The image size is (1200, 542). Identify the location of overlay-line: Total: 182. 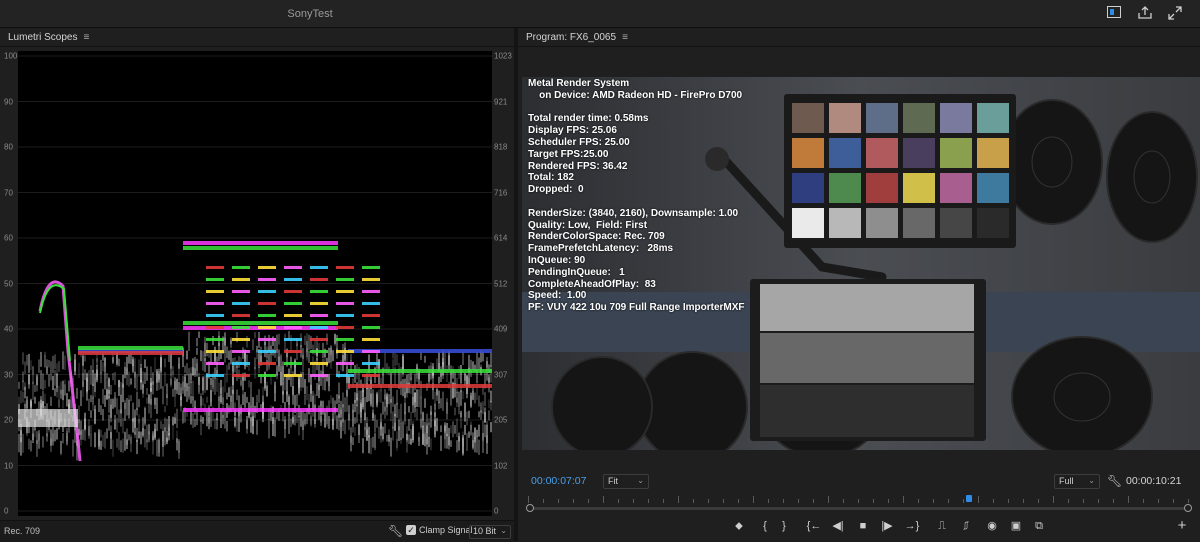
(551, 178).